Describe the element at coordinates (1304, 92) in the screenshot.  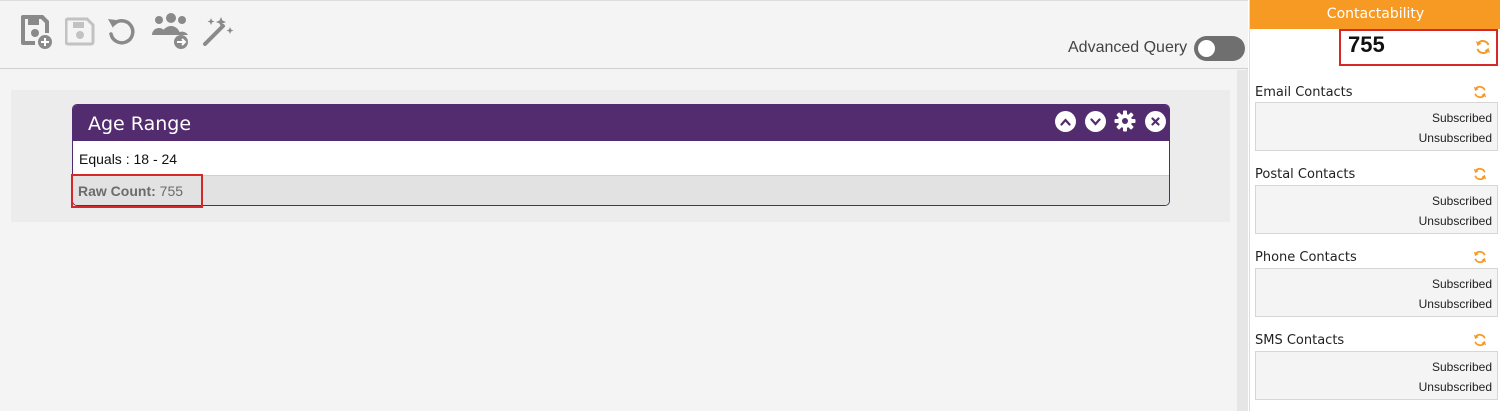
I see `email-contacts-title: Email Contacts` at that location.